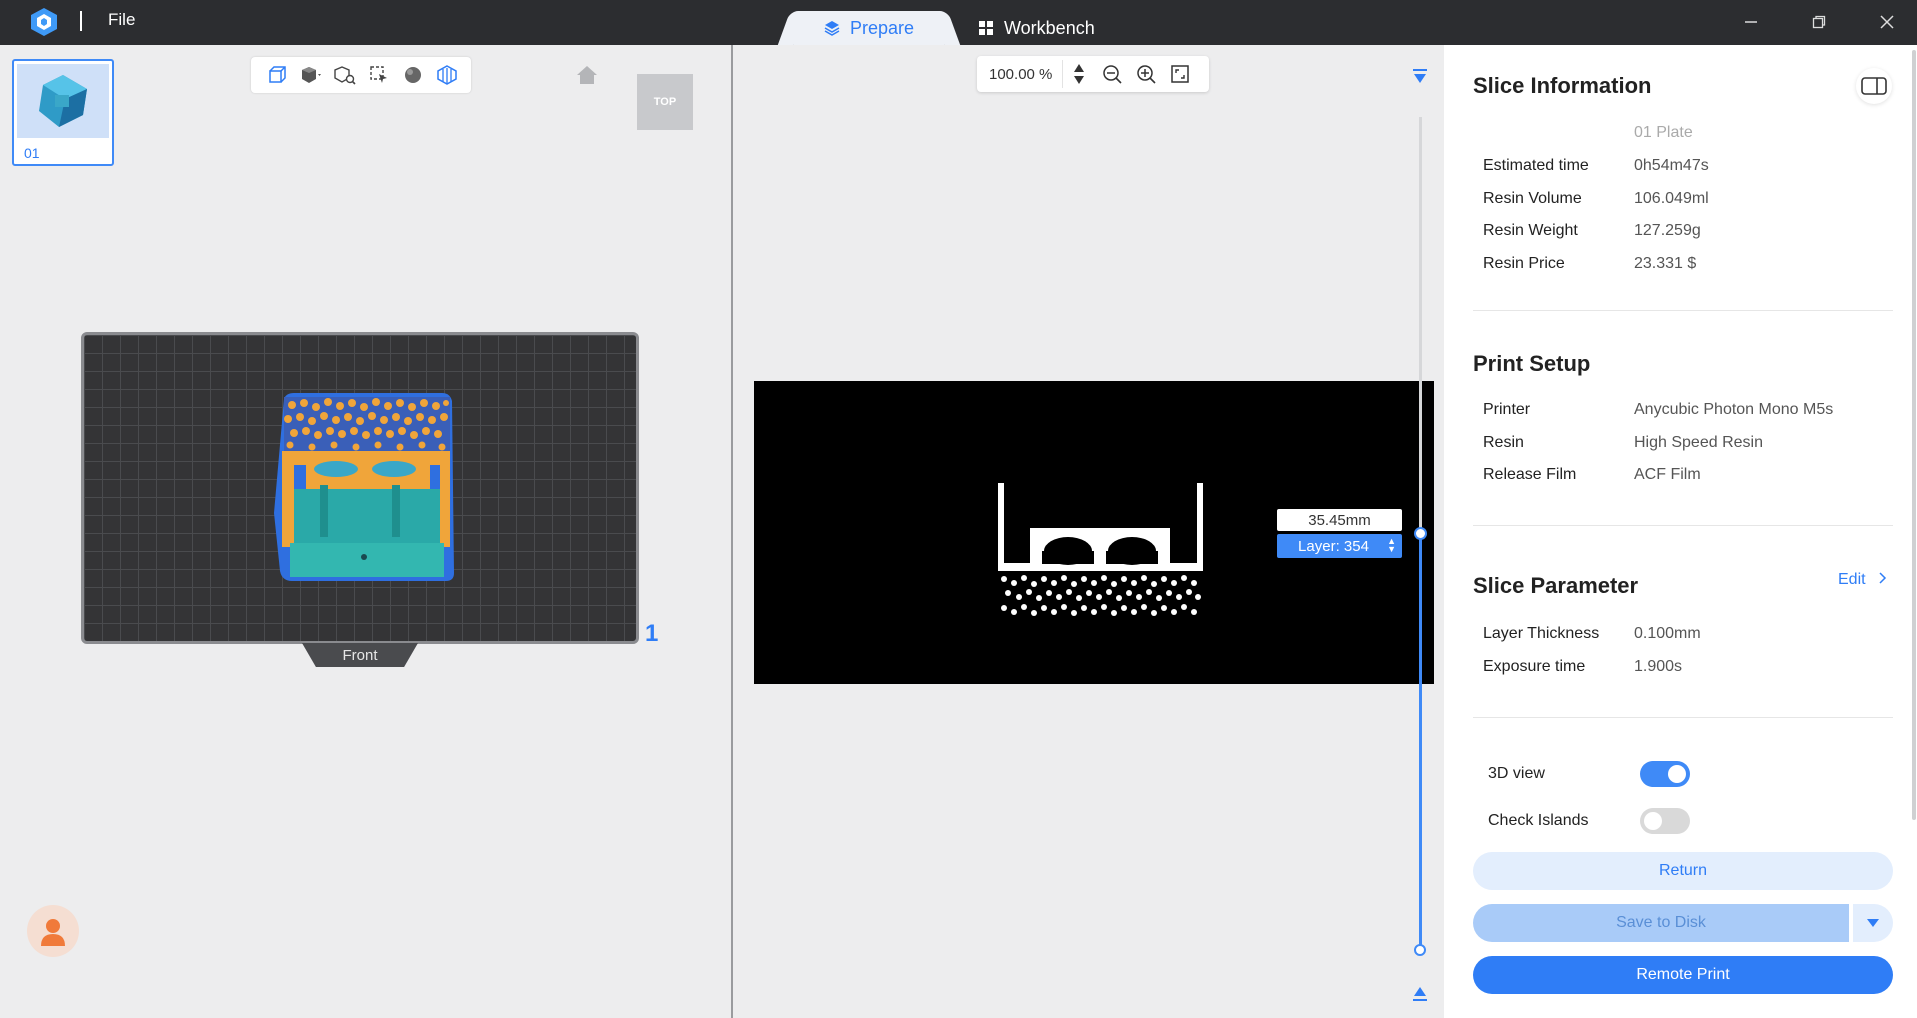  Describe the element at coordinates (1079, 74) in the screenshot. I see `zoom-stepper` at that location.